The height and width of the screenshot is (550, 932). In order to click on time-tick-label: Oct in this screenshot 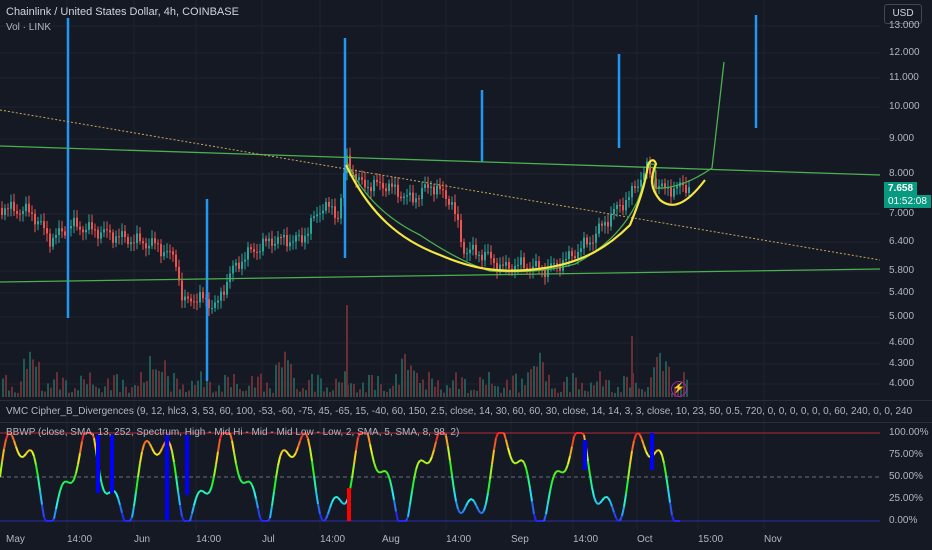, I will do `click(645, 539)`.